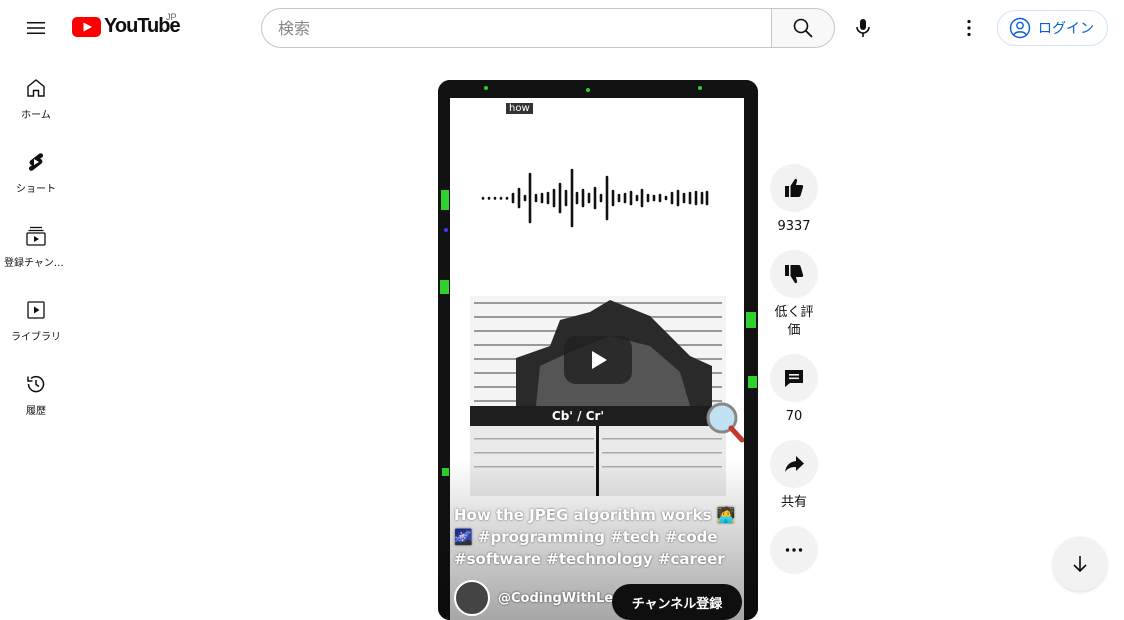 This screenshot has width=1124, height=620. I want to click on voice-search-button, so click(863, 28).